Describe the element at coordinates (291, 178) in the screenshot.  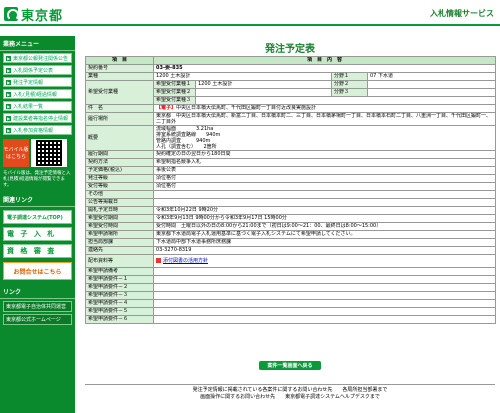
I see `table-row: 発注等級 須位格付` at that location.